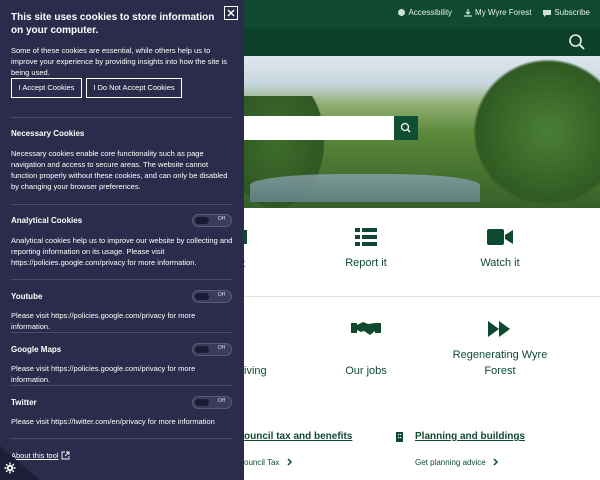 This screenshot has width=600, height=480. Describe the element at coordinates (500, 248) in the screenshot. I see `tile-watch-it: Watch it` at that location.